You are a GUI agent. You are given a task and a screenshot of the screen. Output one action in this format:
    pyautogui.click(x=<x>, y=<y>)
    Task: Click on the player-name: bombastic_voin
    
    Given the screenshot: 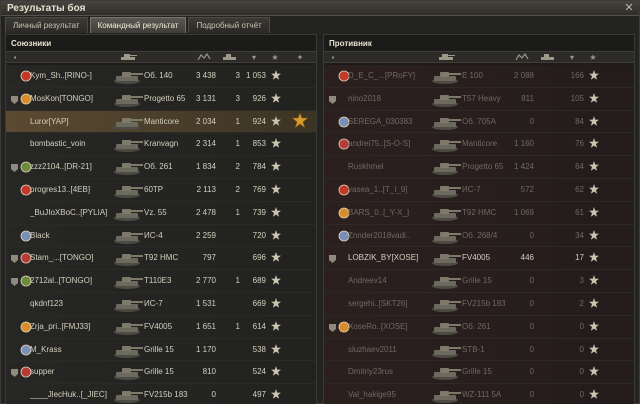 What is the action you would take?
    pyautogui.click(x=70, y=143)
    